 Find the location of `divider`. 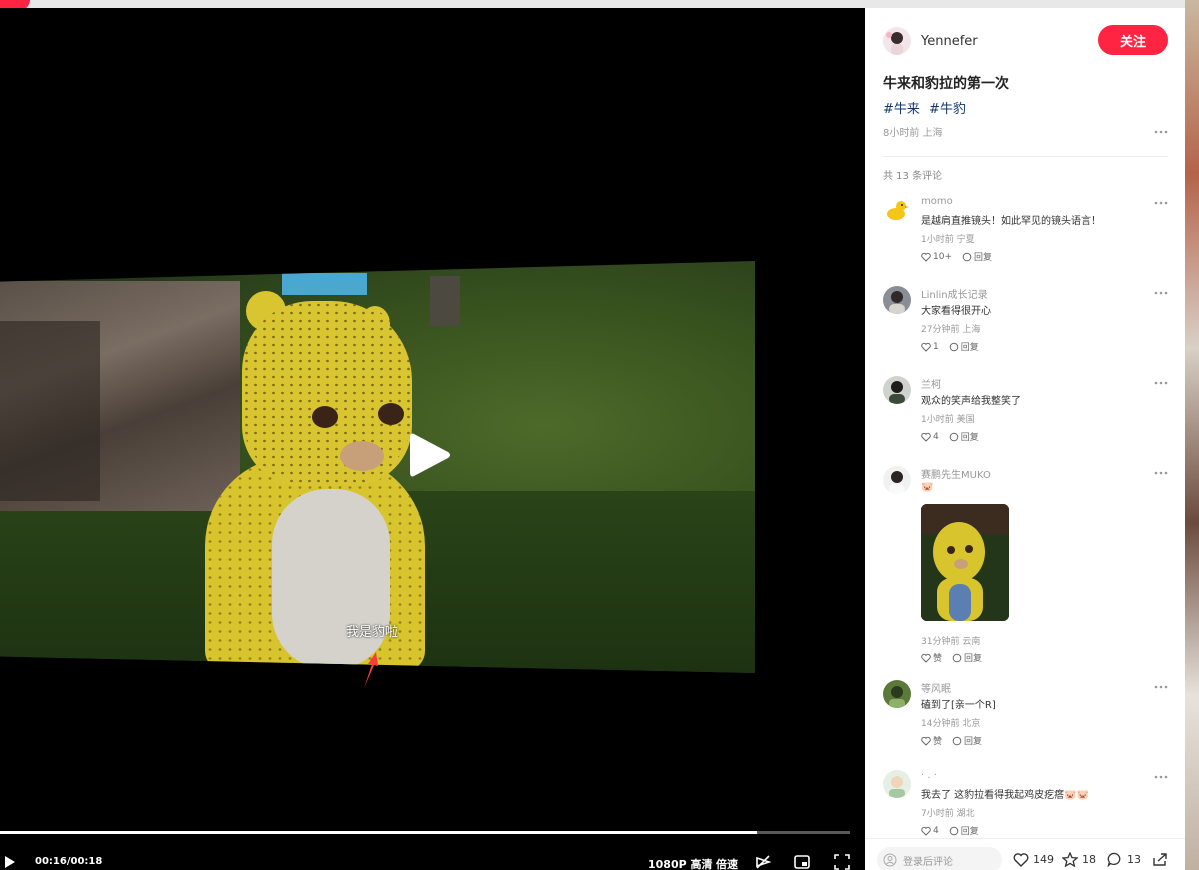

divider is located at coordinates (1025, 156).